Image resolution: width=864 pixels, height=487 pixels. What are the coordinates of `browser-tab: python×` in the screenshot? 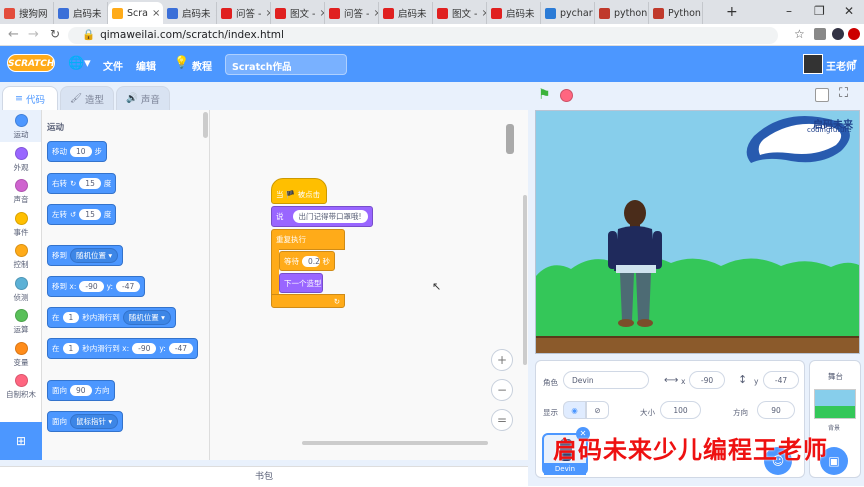 It's located at (622, 13).